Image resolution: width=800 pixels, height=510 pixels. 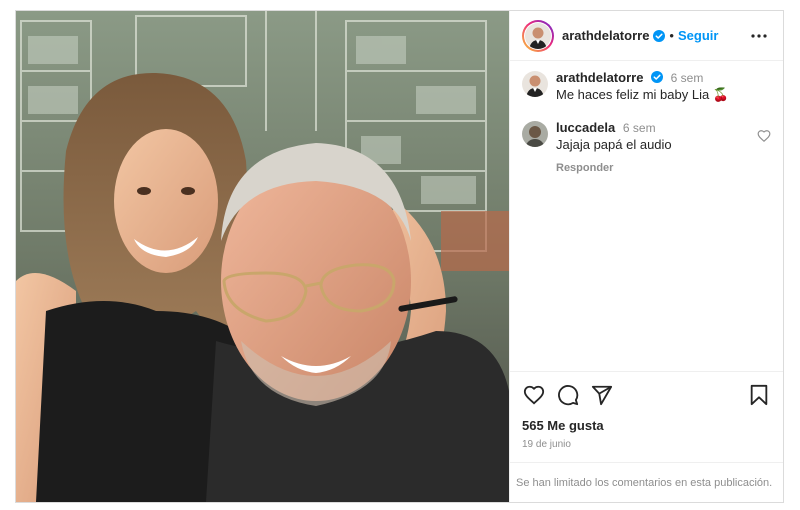 I want to click on action-icons-row, so click(x=646, y=395).